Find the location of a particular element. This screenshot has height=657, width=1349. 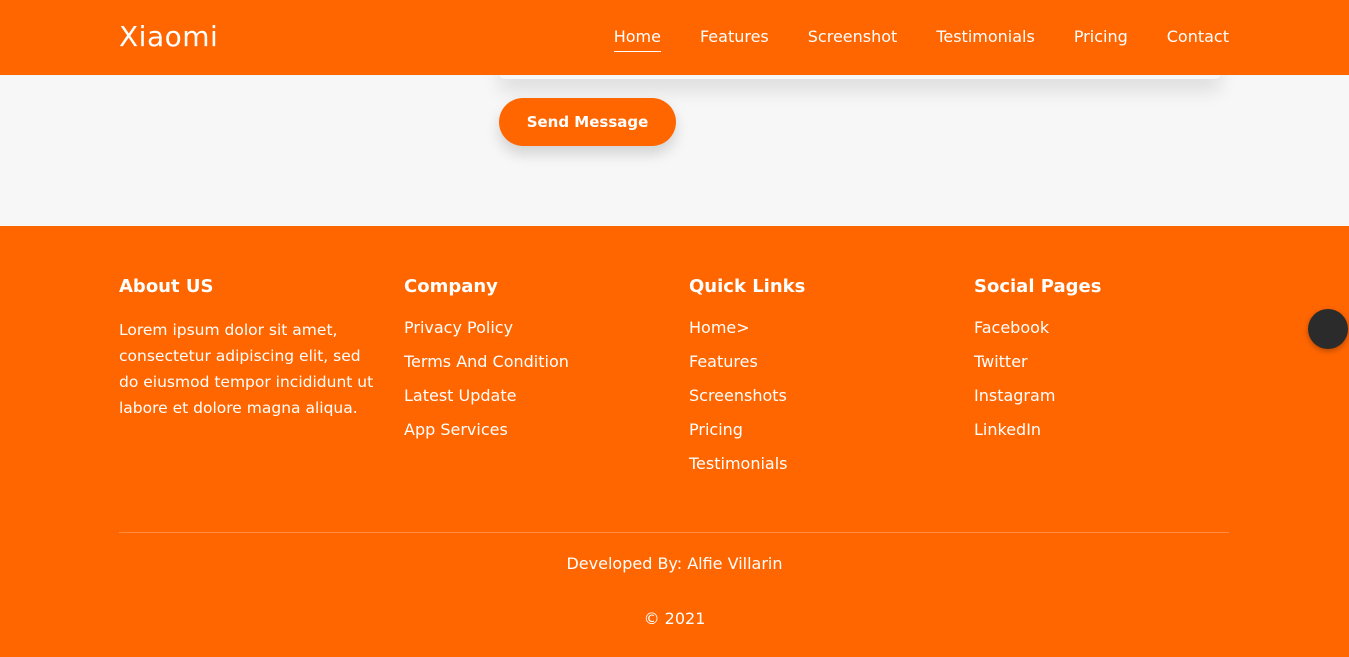

footer-about-title: About US is located at coordinates (166, 286).